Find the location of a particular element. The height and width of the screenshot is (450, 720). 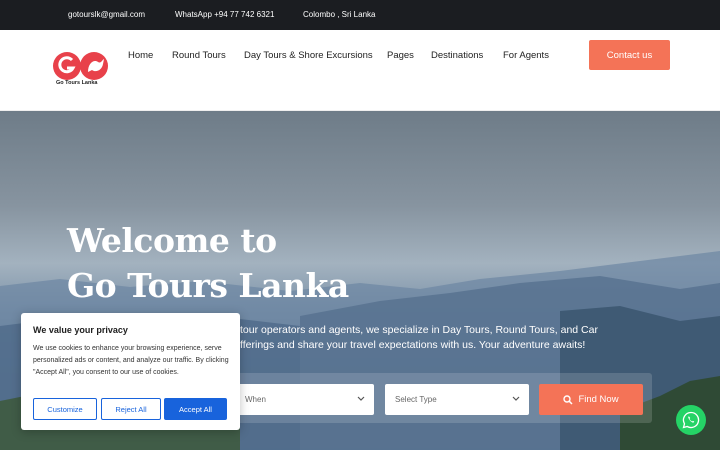

whatsapp-icon is located at coordinates (691, 420).